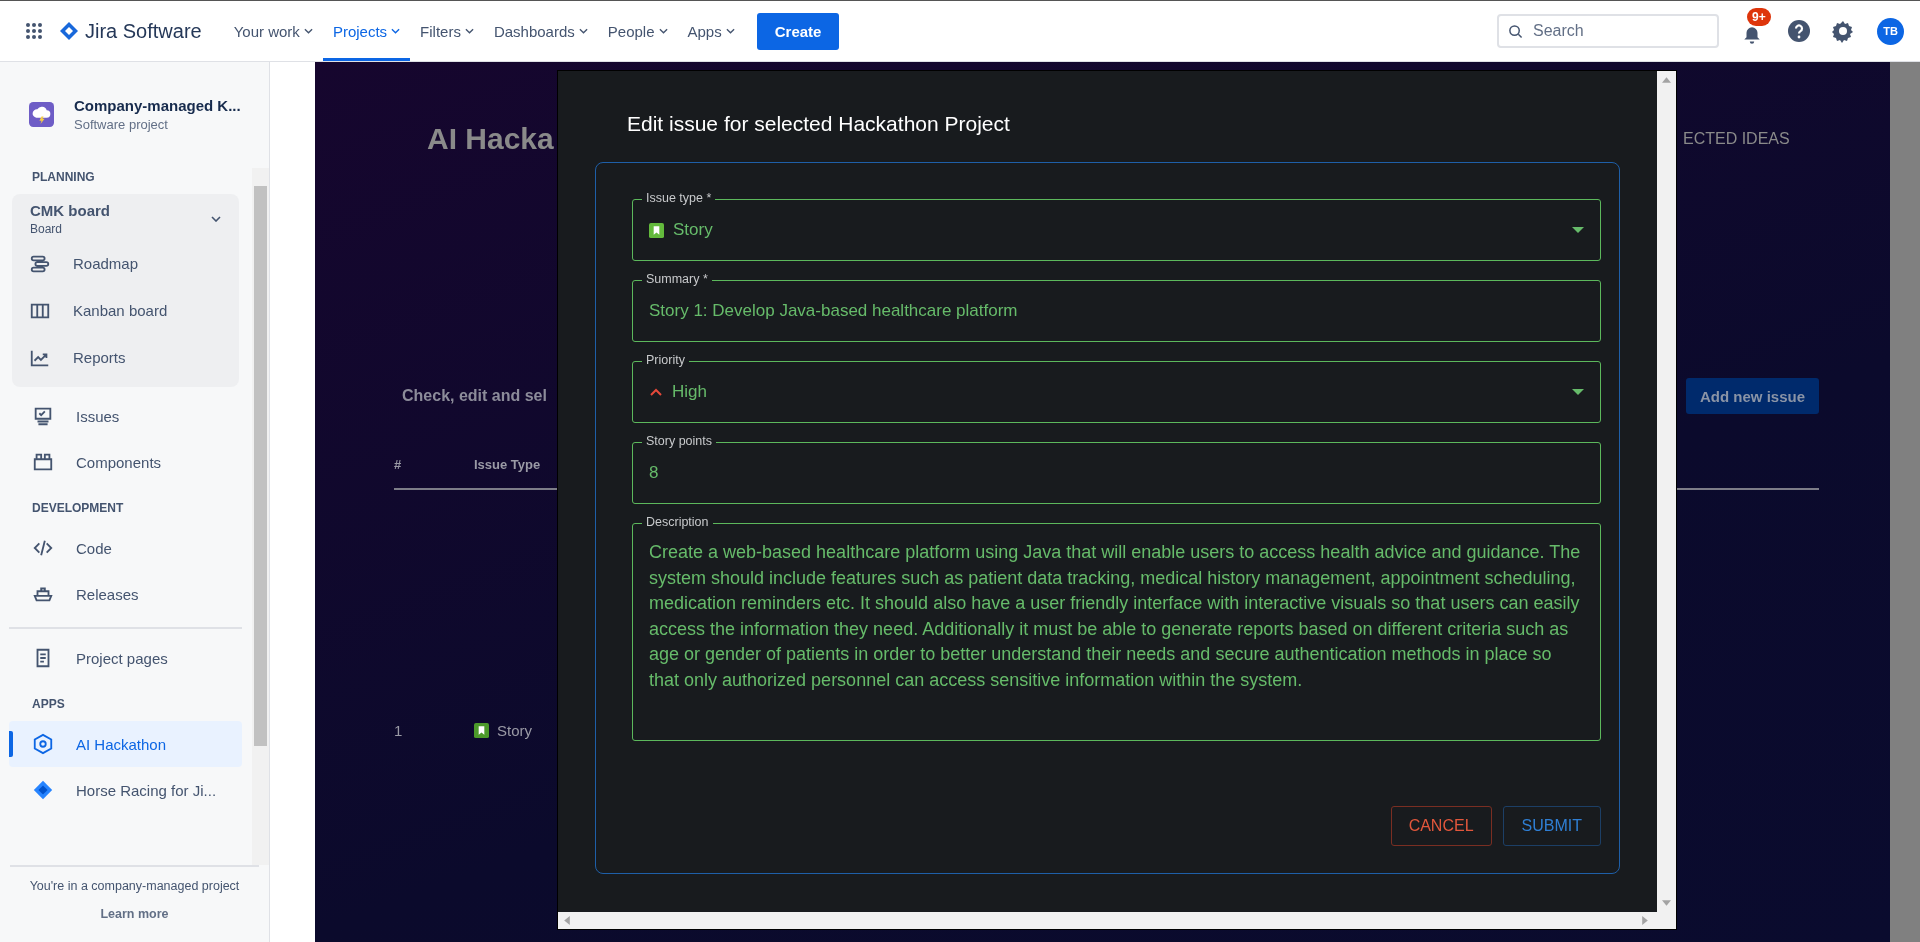 The image size is (1920, 942). I want to click on field-value: Create a web-based healthcare platform using Java that will enable users to access health advice and guidance. The system should include features such as patient data tracking, medical history management, appointment scheduling, medication reminders etc. It should also have a user friendly interface with interactive visuals so that users can easily access the information they need. Additionally it must be able to generate reports based on different criteria such as age or gender of patients in order to better understand their needs and secure authentication methods in place so that only authorized personnel can access sensitive information within the system., so click(1115, 616).